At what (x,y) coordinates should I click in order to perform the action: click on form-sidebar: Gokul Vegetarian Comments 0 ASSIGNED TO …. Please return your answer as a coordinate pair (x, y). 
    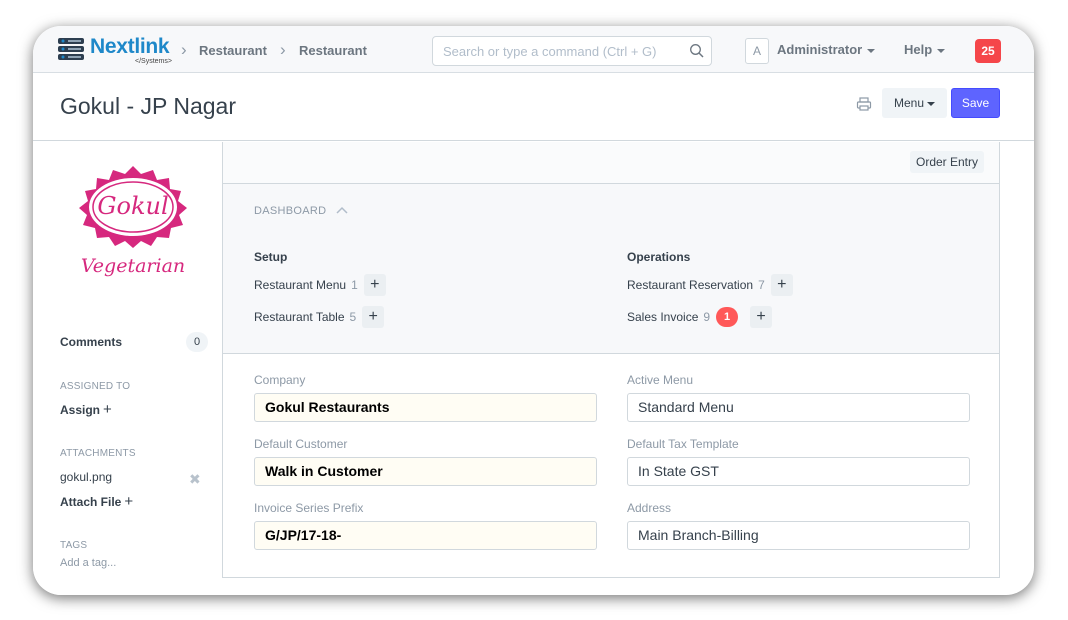
    Looking at the image, I should click on (127, 368).